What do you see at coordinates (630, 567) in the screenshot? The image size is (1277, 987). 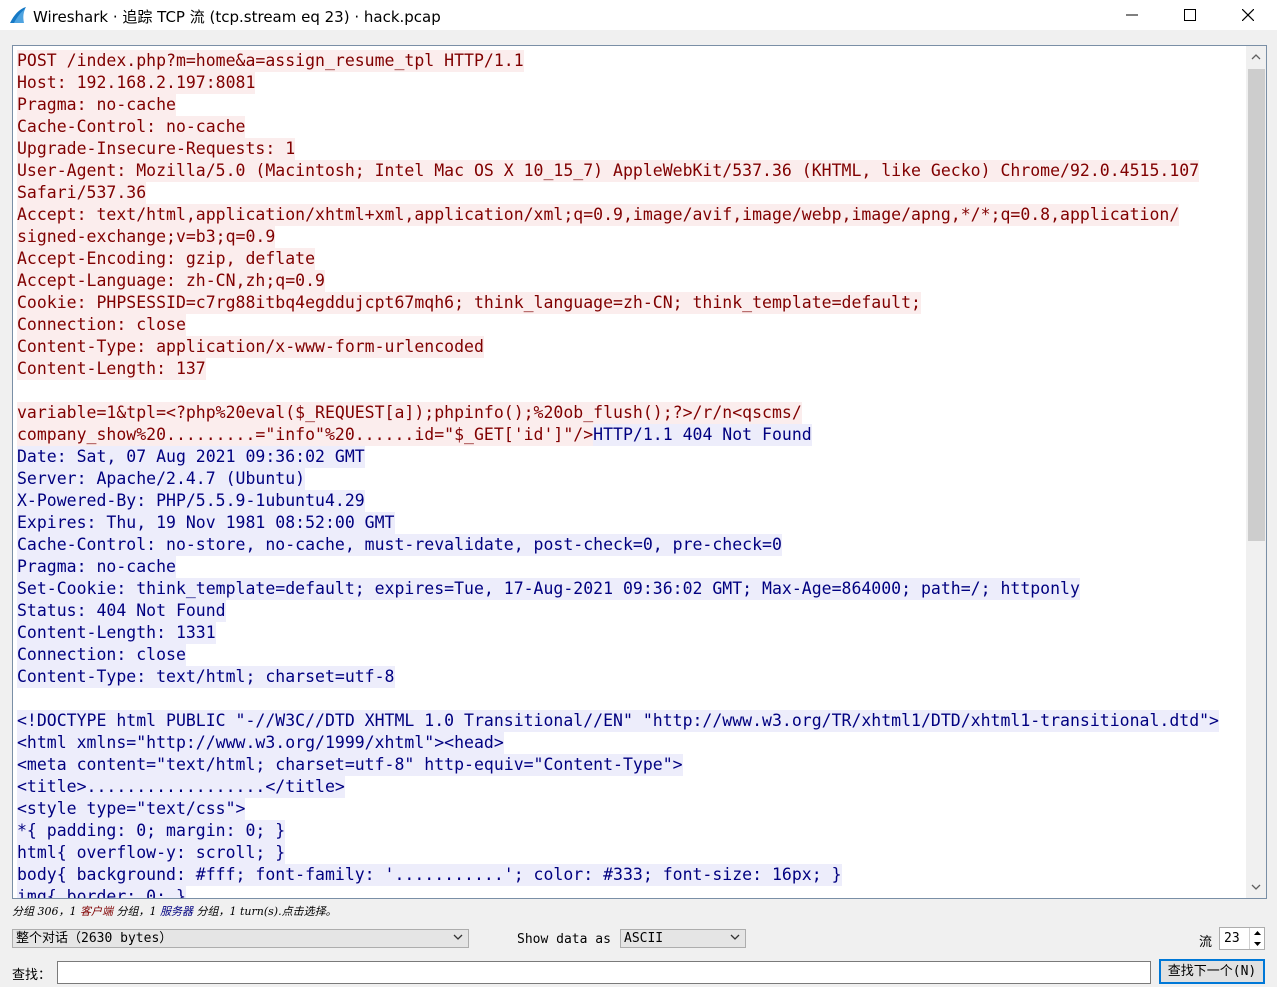 I see `stream-line: Pragma: no-cache` at bounding box center [630, 567].